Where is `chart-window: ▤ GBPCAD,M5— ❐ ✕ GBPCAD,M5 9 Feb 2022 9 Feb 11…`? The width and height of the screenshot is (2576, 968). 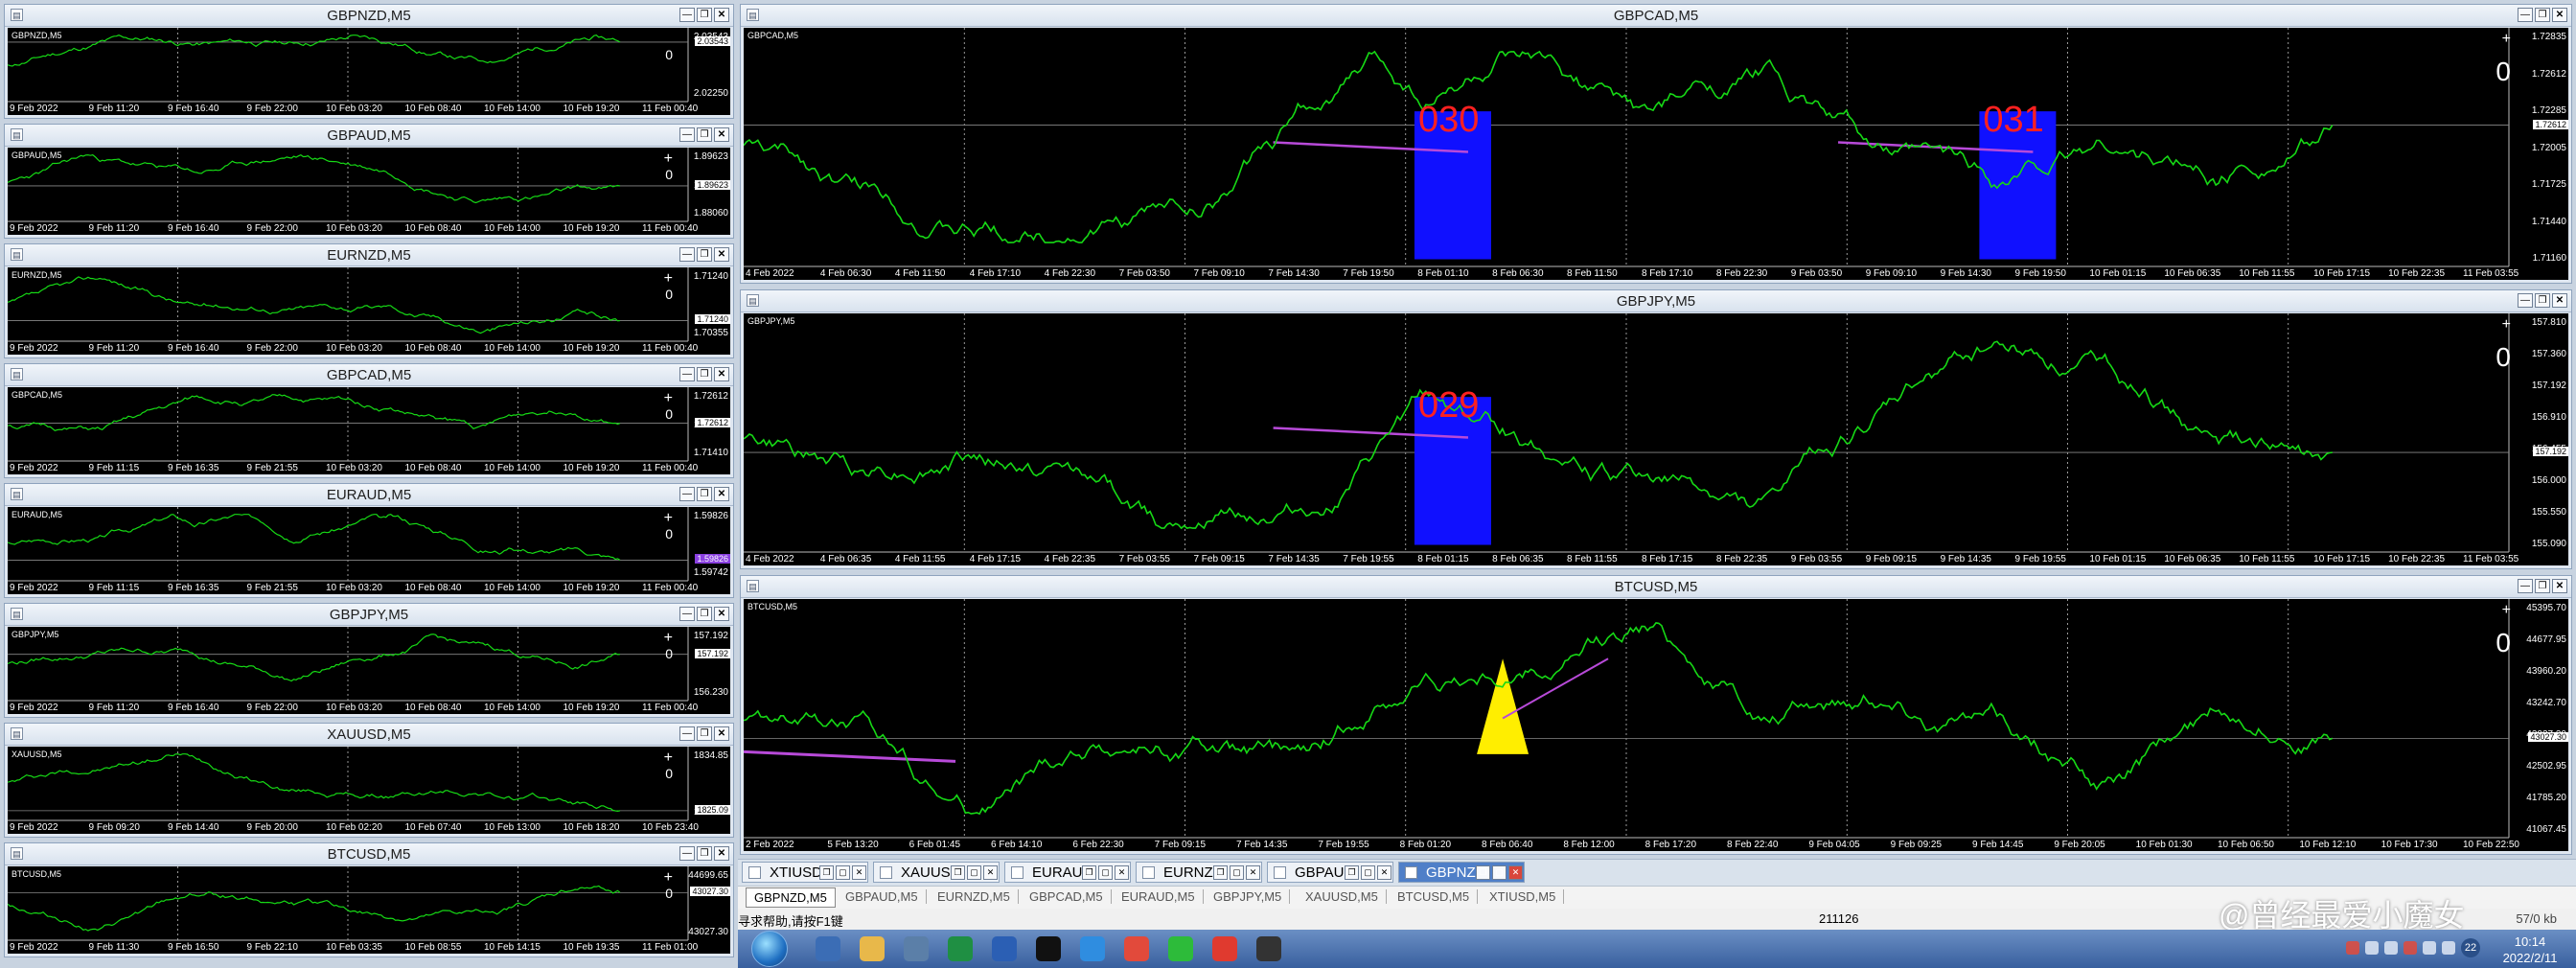
chart-window: ▤ GBPCAD,M5— ❐ ✕ GBPCAD,M5 9 Feb 2022 9 Feb 11… is located at coordinates (369, 420).